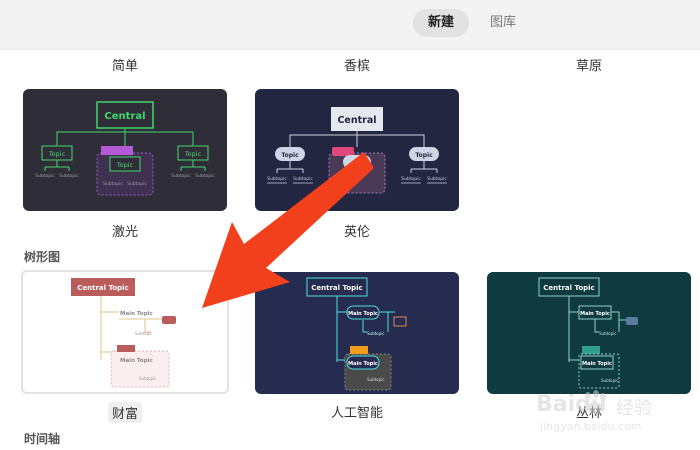 The height and width of the screenshot is (450, 700). I want to click on theme-label-fortune: 财富, so click(125, 412).